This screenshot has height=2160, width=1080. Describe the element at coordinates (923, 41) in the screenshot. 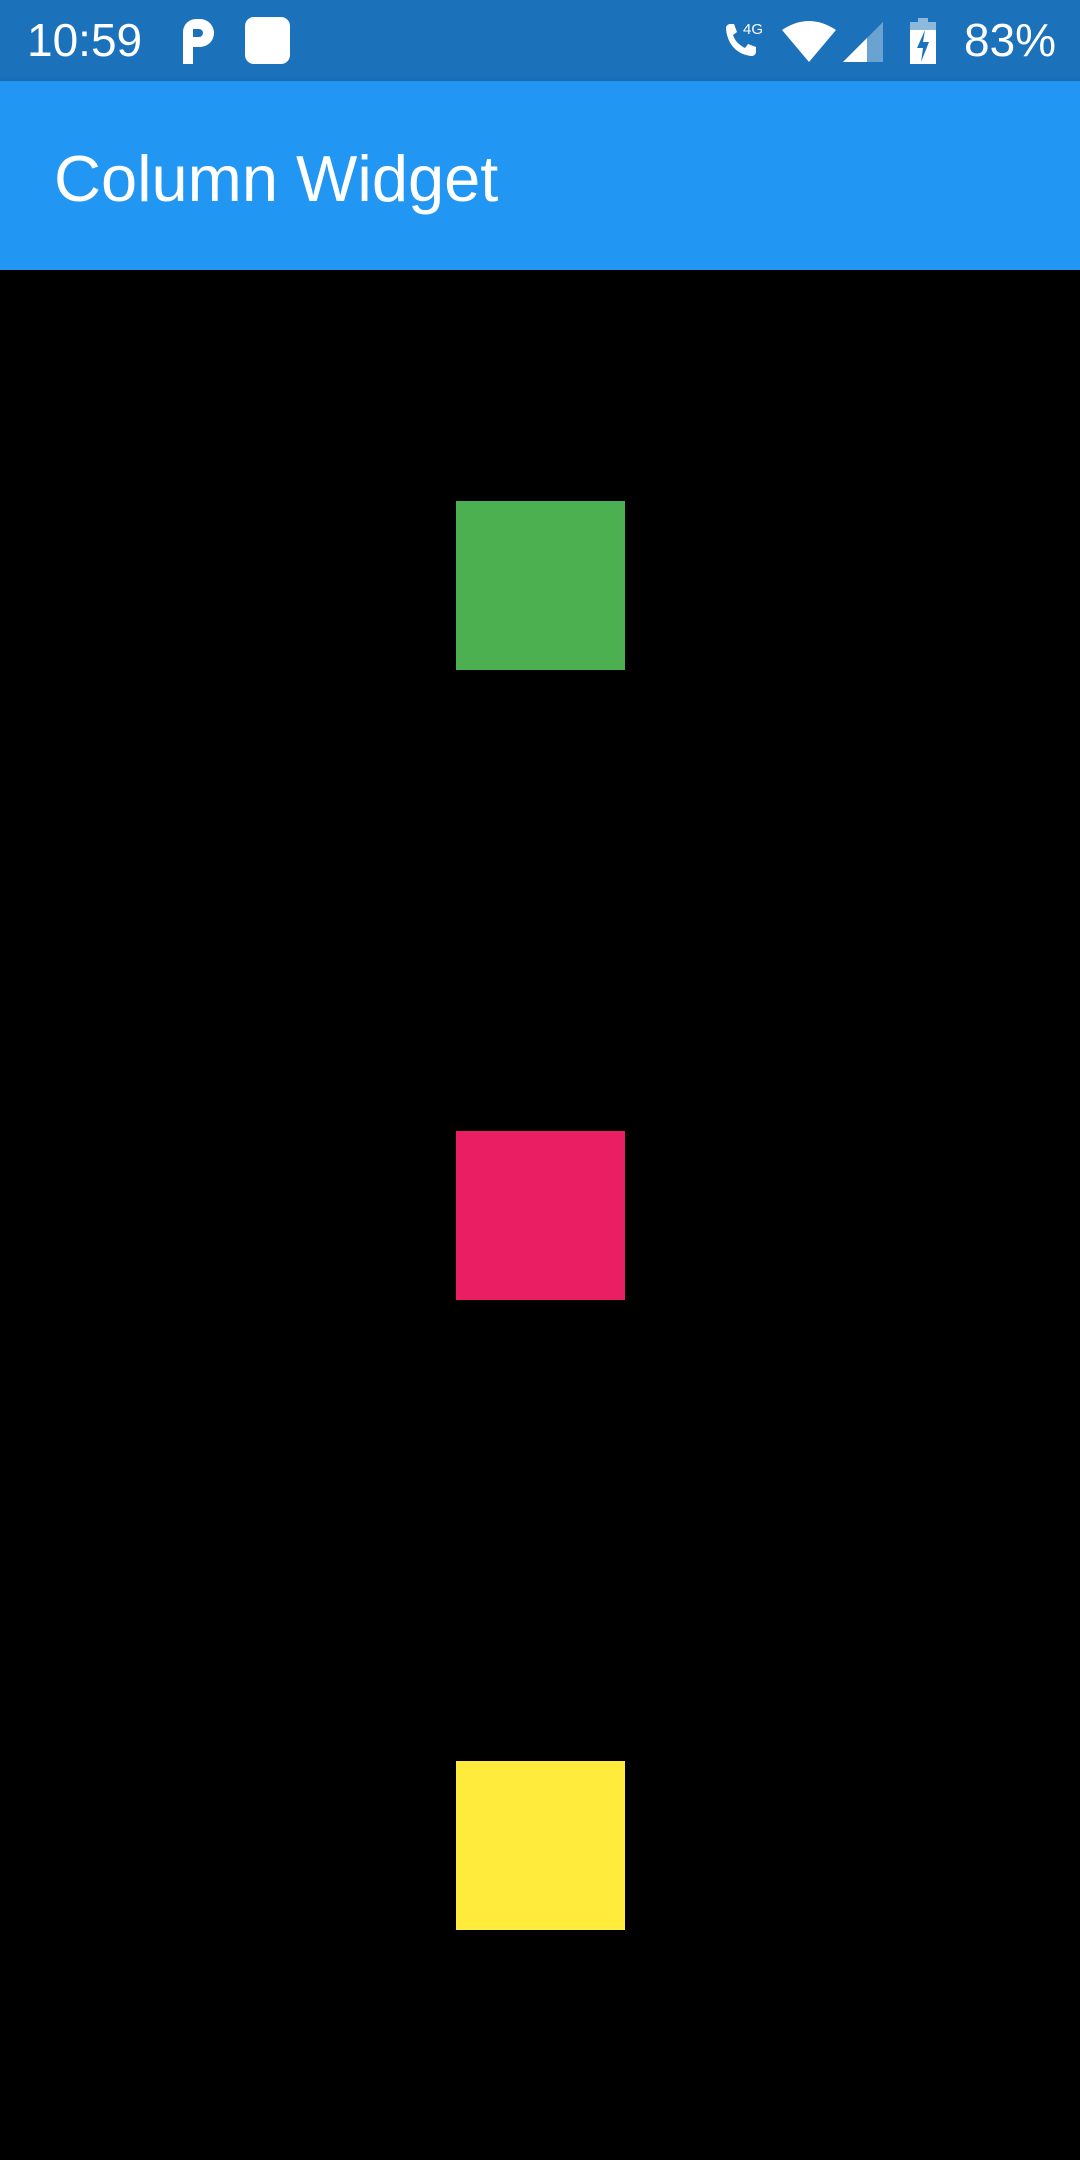

I see `battery-charging-icon` at that location.